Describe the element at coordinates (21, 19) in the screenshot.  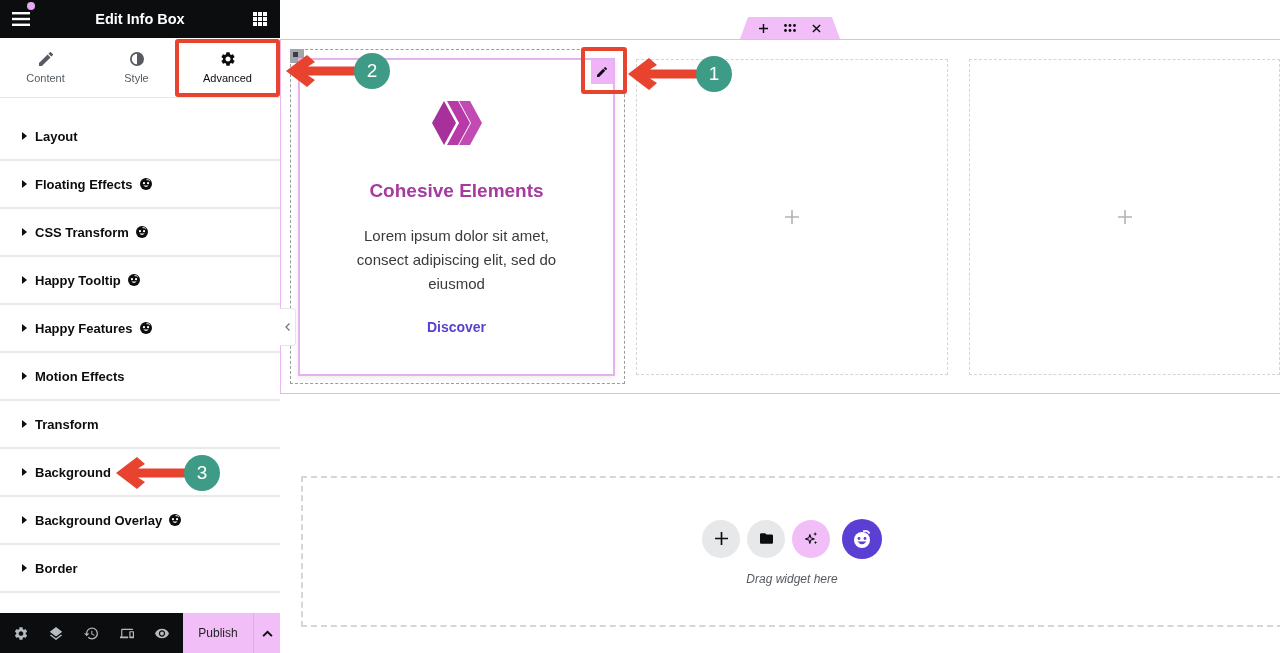
I see `menu-icon` at that location.